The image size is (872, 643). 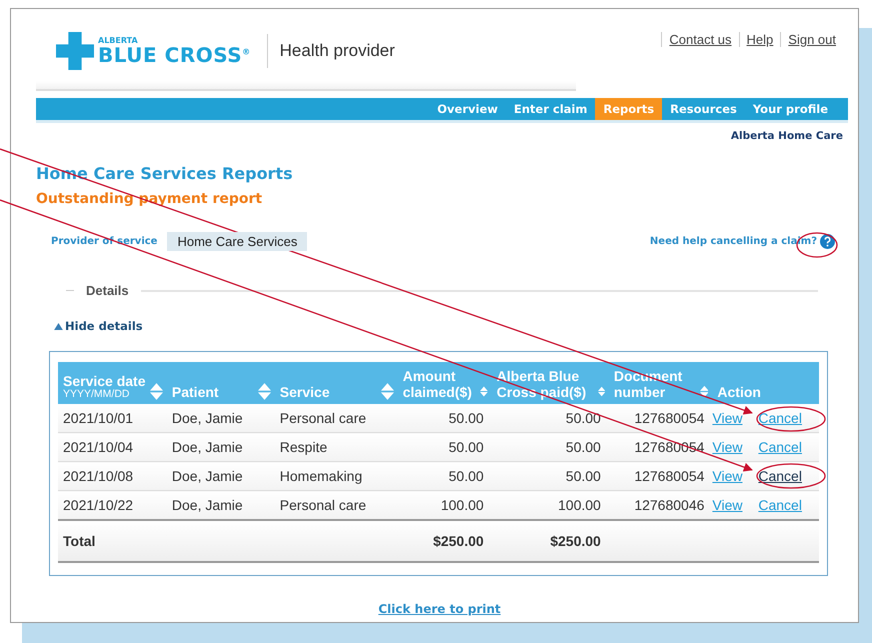 I want to click on table-cell: 127680046, so click(x=660, y=505).